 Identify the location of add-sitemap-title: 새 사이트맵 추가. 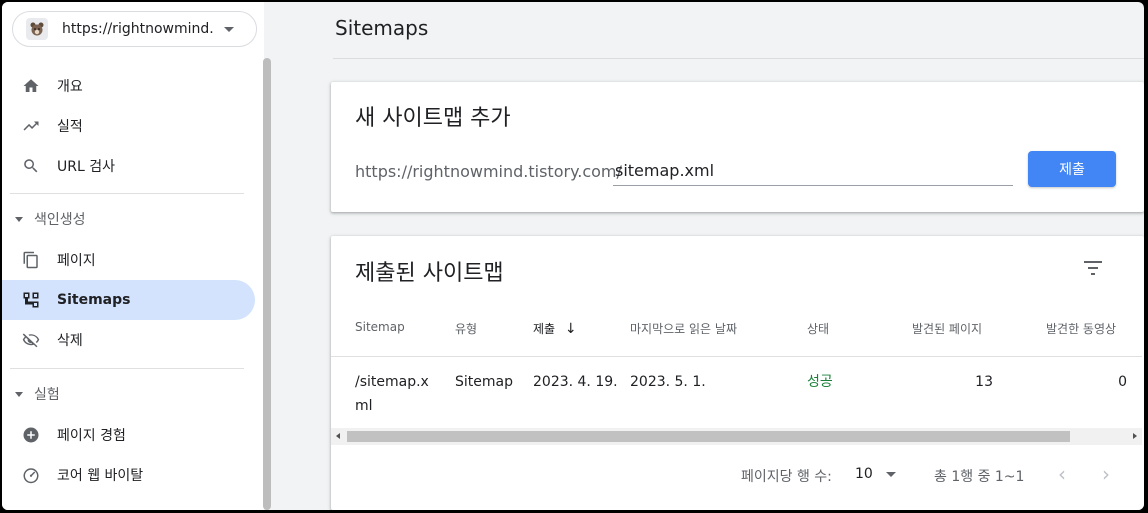
(433, 118).